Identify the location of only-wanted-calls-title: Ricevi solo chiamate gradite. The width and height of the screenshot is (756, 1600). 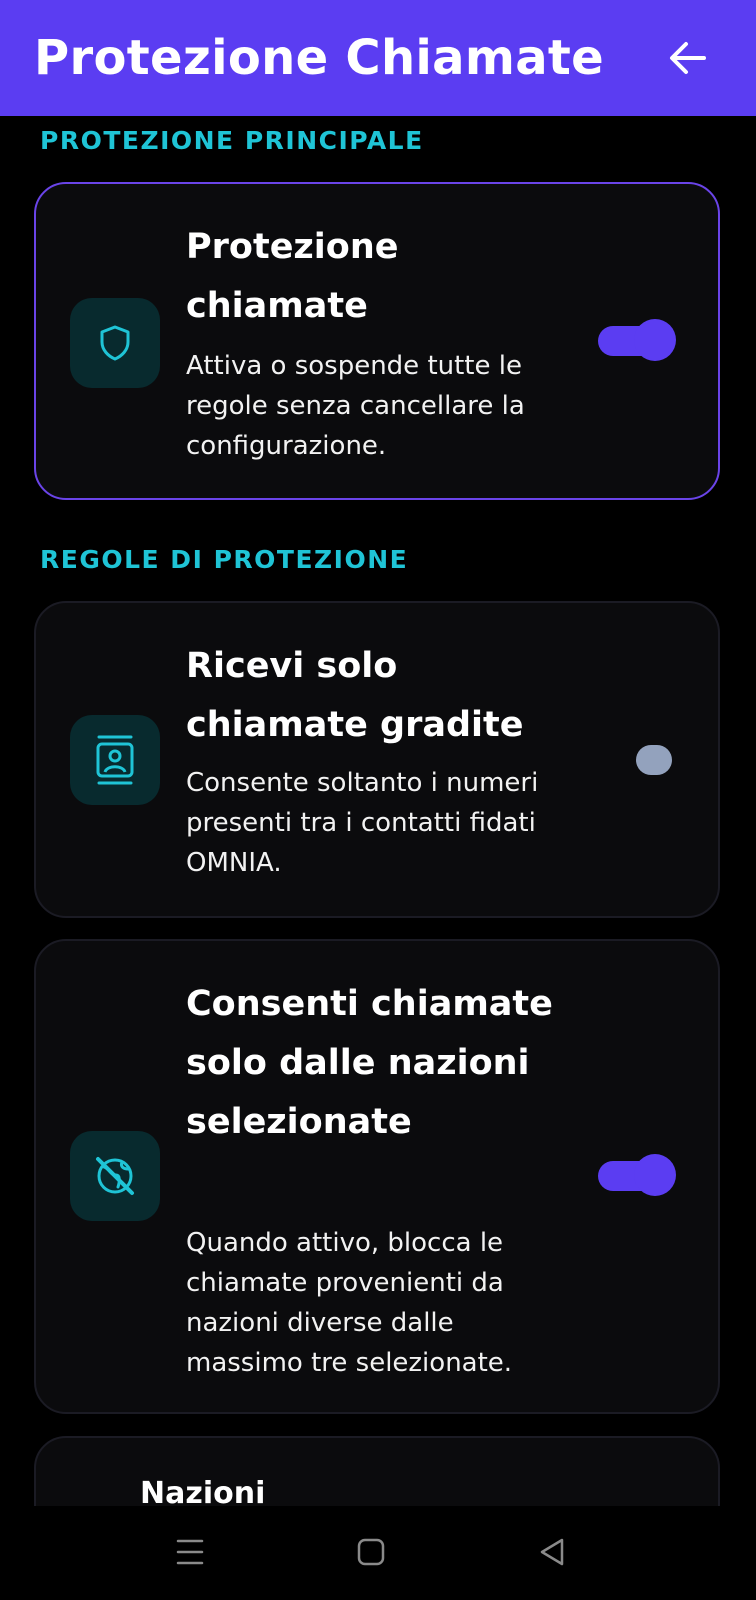
(355, 695).